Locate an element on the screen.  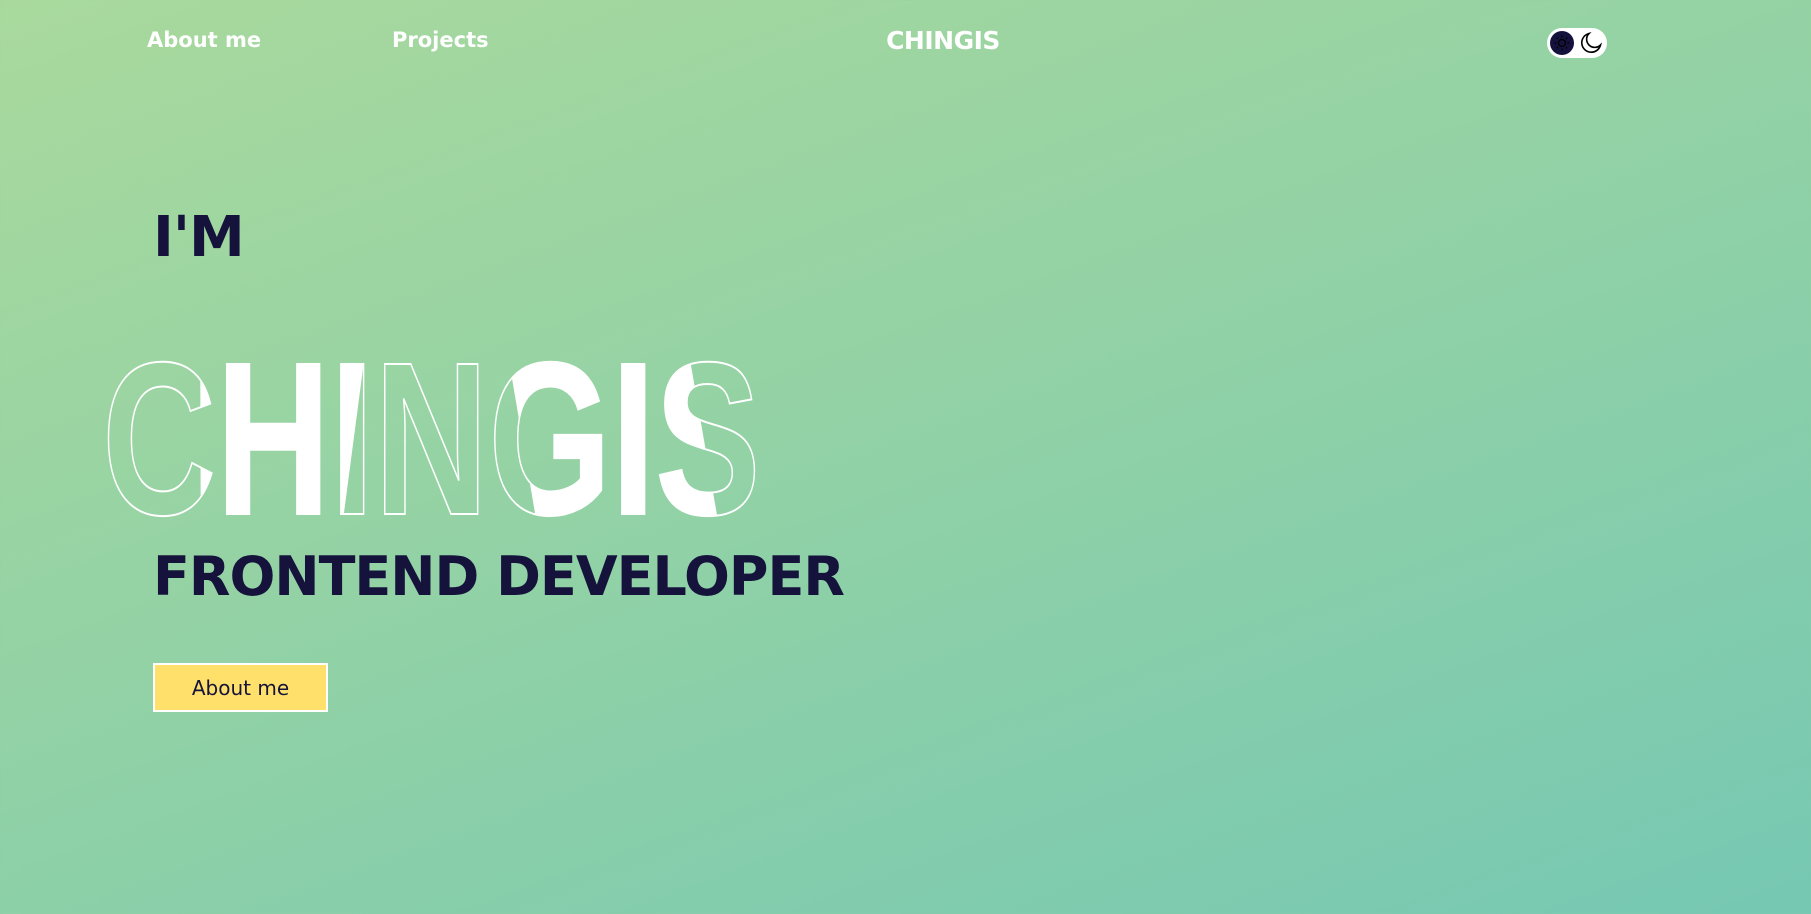
brand-logo: CHINGIS is located at coordinates (905, 40).